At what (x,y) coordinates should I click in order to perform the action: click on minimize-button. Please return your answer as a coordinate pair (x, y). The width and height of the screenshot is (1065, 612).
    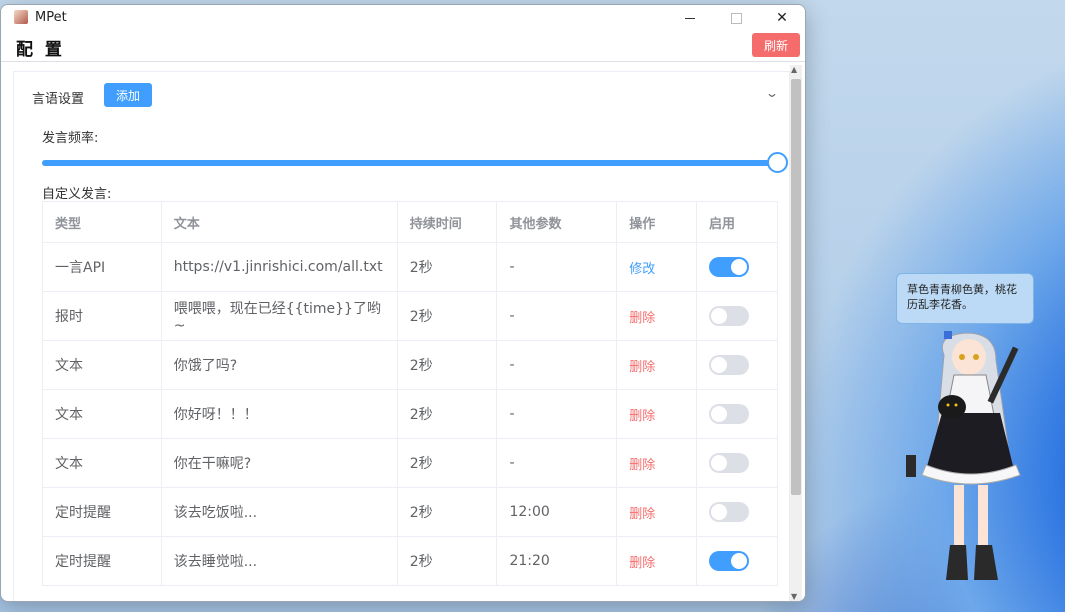
    Looking at the image, I should click on (690, 18).